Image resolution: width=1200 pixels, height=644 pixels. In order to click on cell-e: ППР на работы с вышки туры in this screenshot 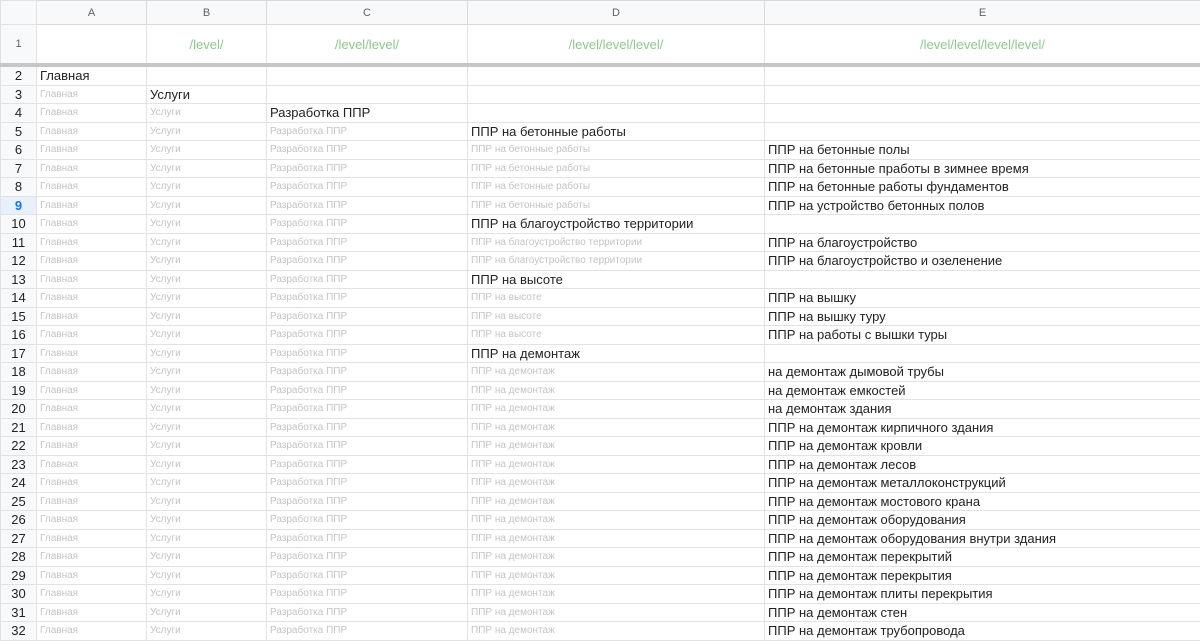, I will do `click(982, 335)`.